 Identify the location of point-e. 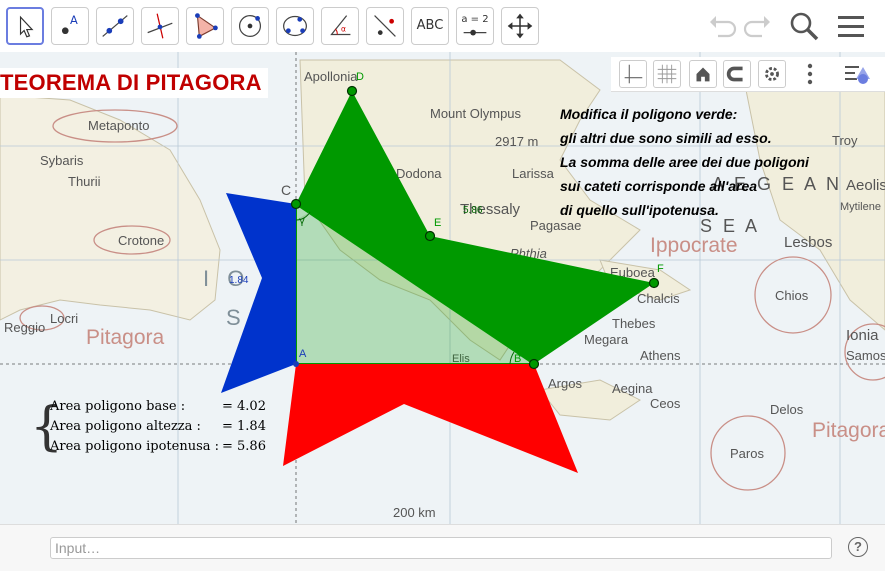
(430, 236).